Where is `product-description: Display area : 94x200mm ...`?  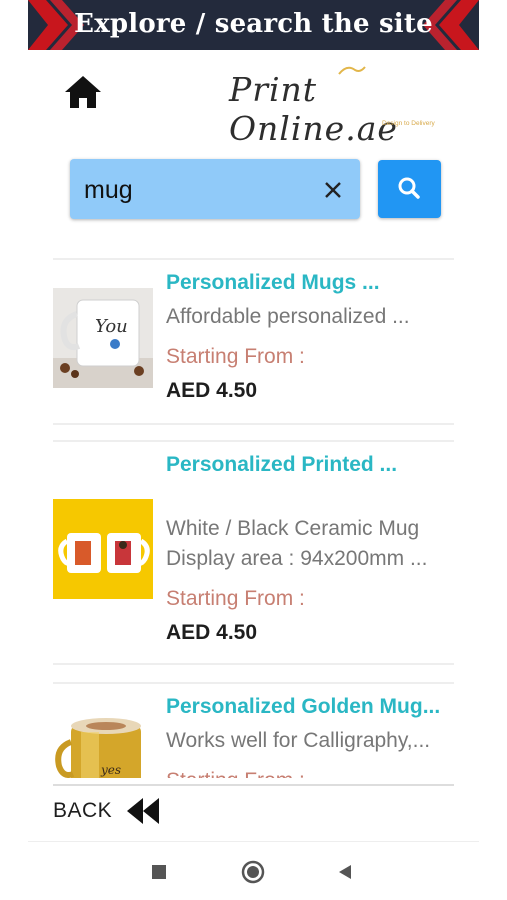 product-description: Display area : 94x200mm ... is located at coordinates (297, 558).